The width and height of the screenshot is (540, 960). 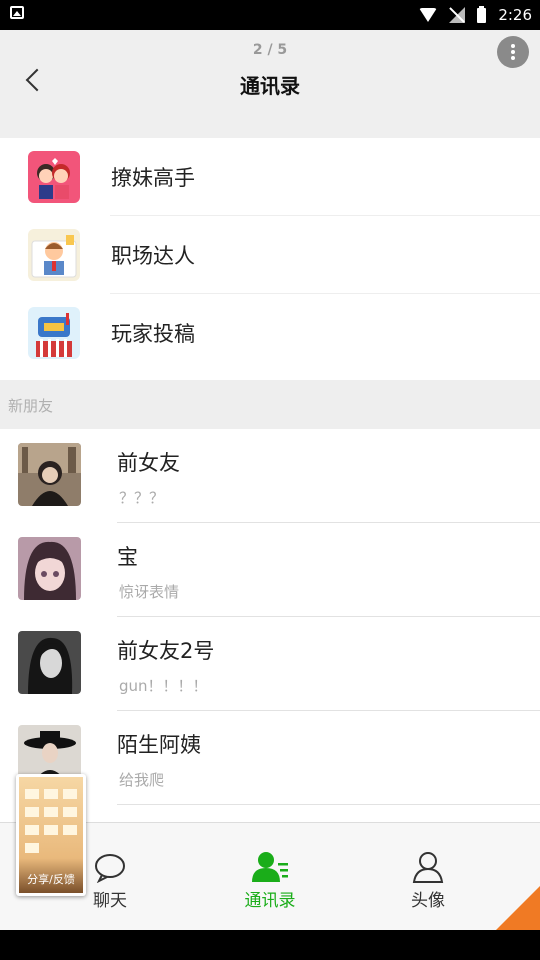 I want to click on tab-avatar: 头像, so click(x=428, y=876).